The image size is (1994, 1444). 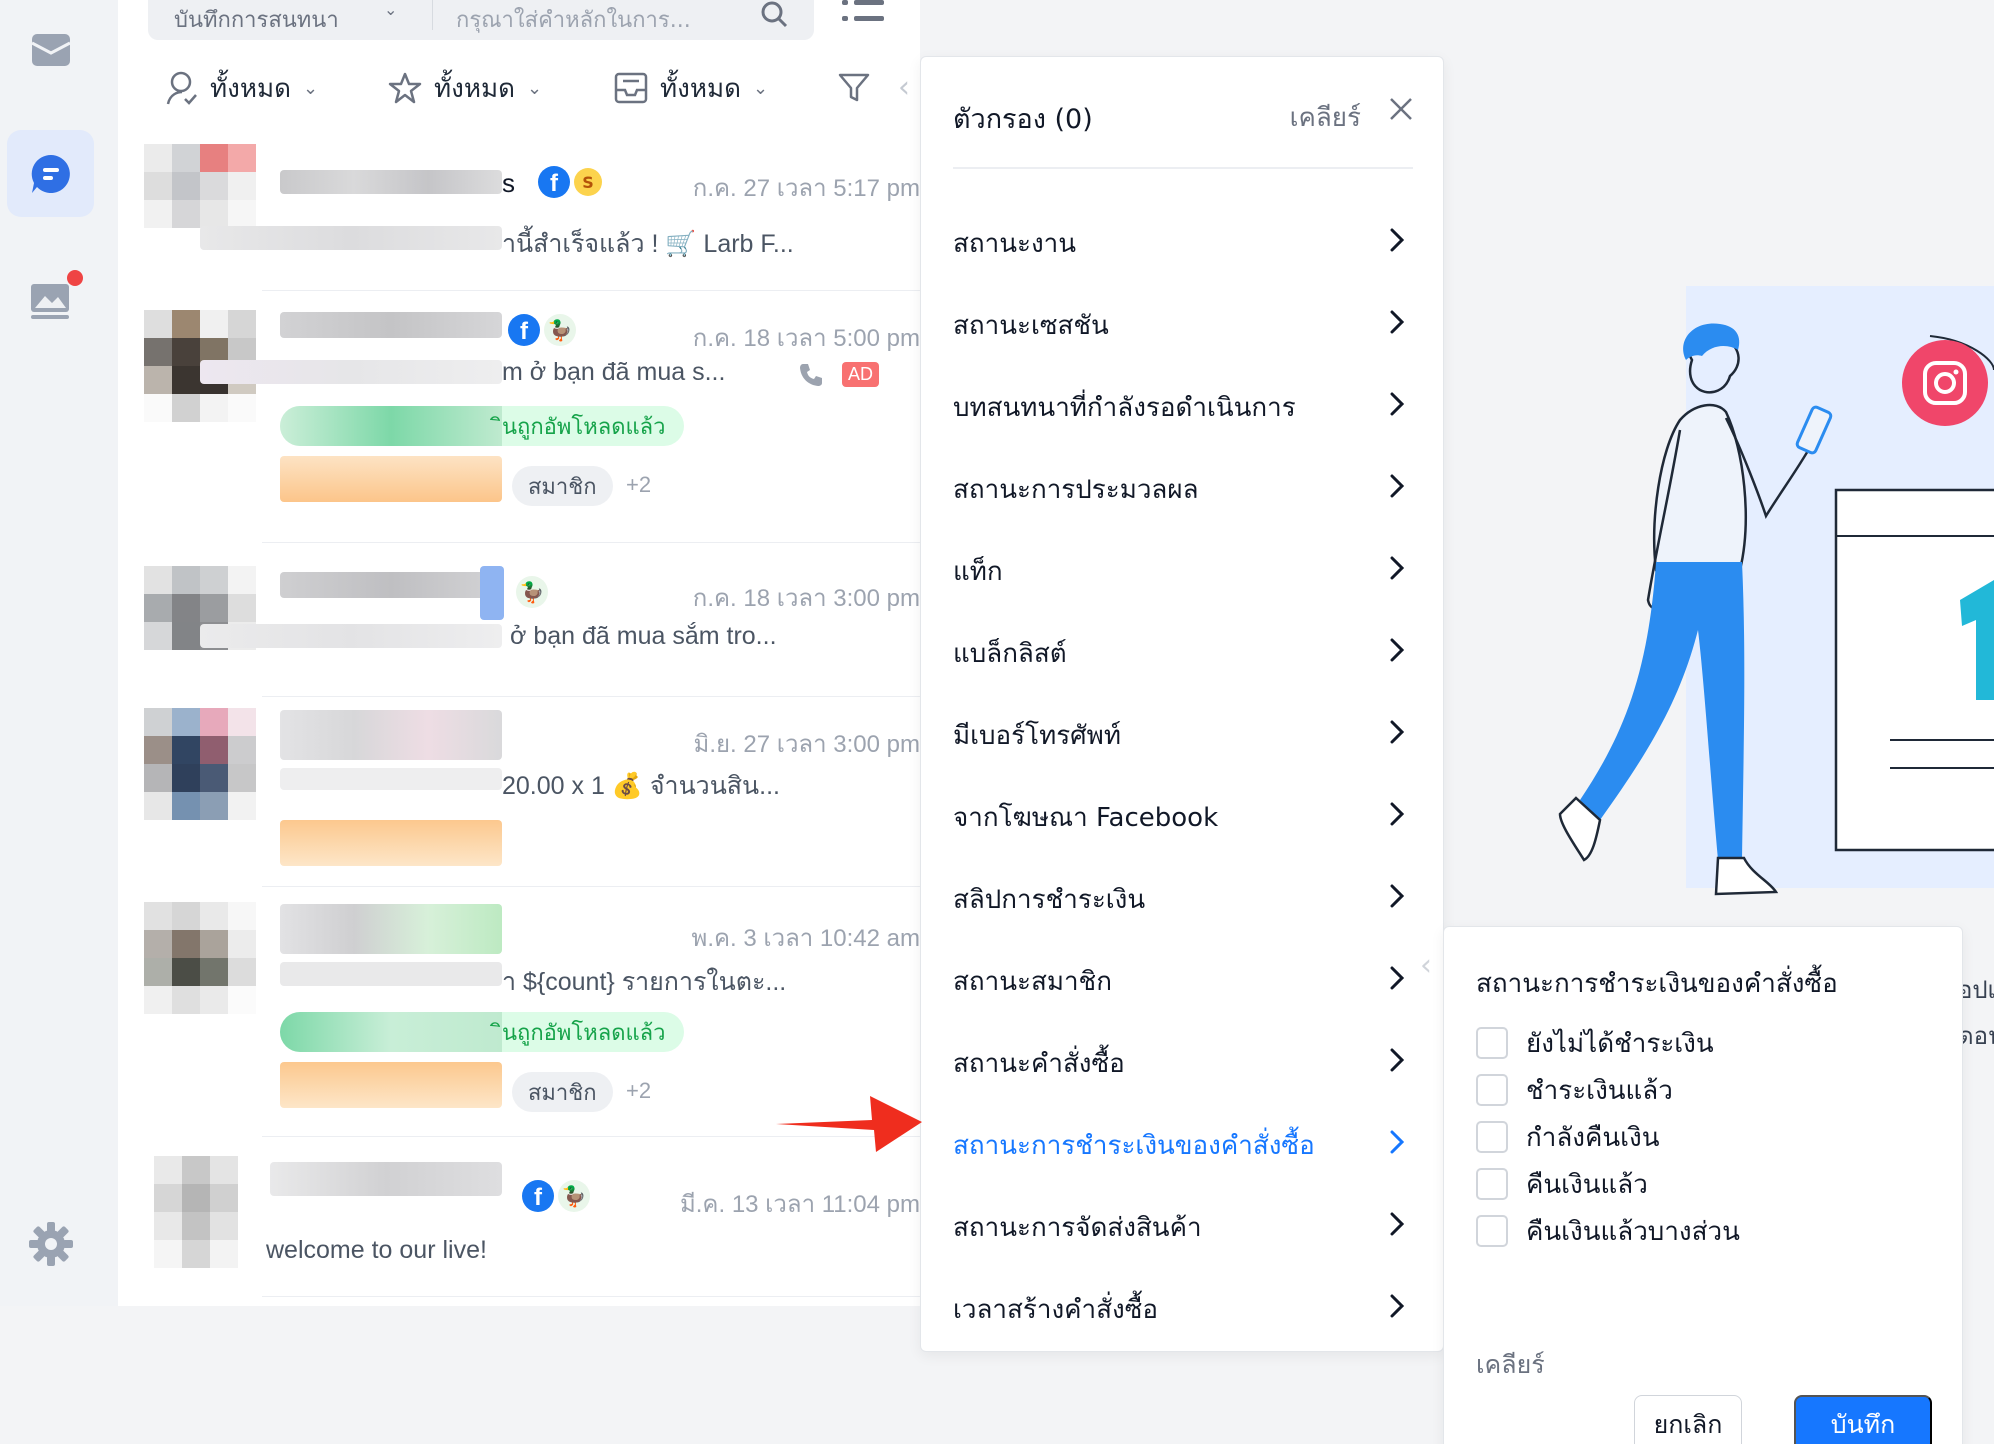 I want to click on settings-icon, so click(x=50, y=1243).